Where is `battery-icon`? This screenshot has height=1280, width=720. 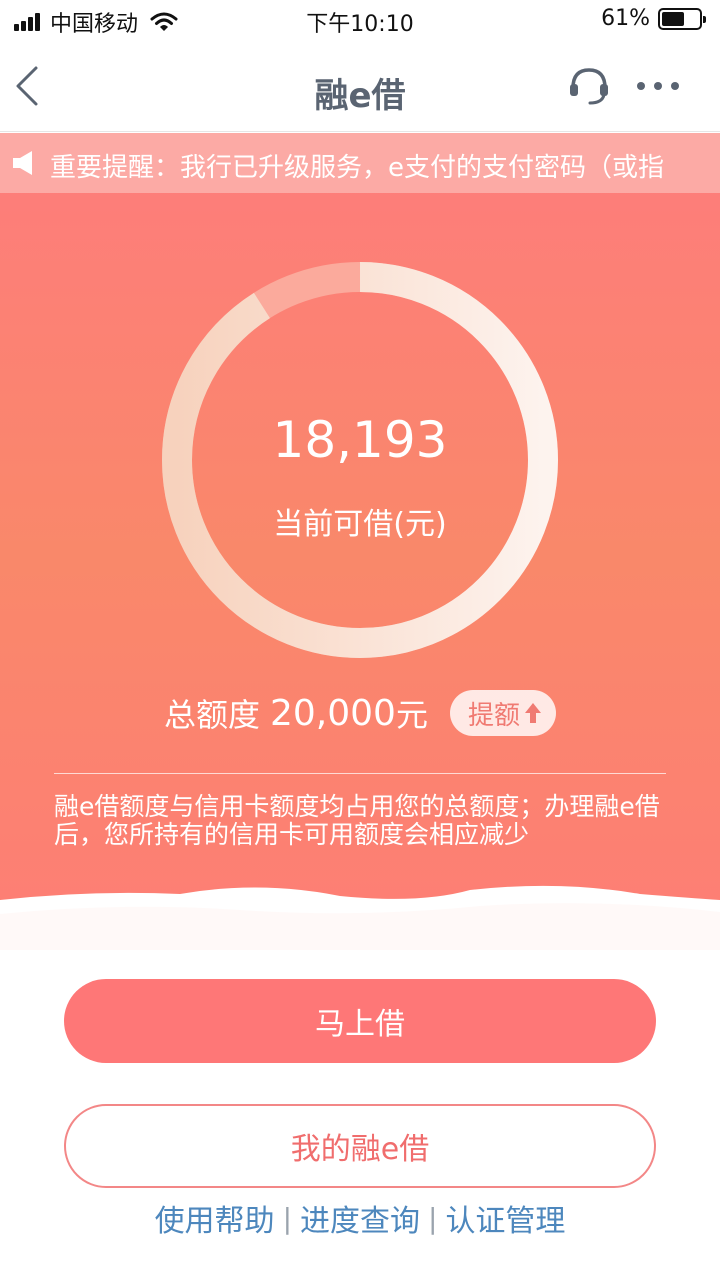 battery-icon is located at coordinates (682, 18).